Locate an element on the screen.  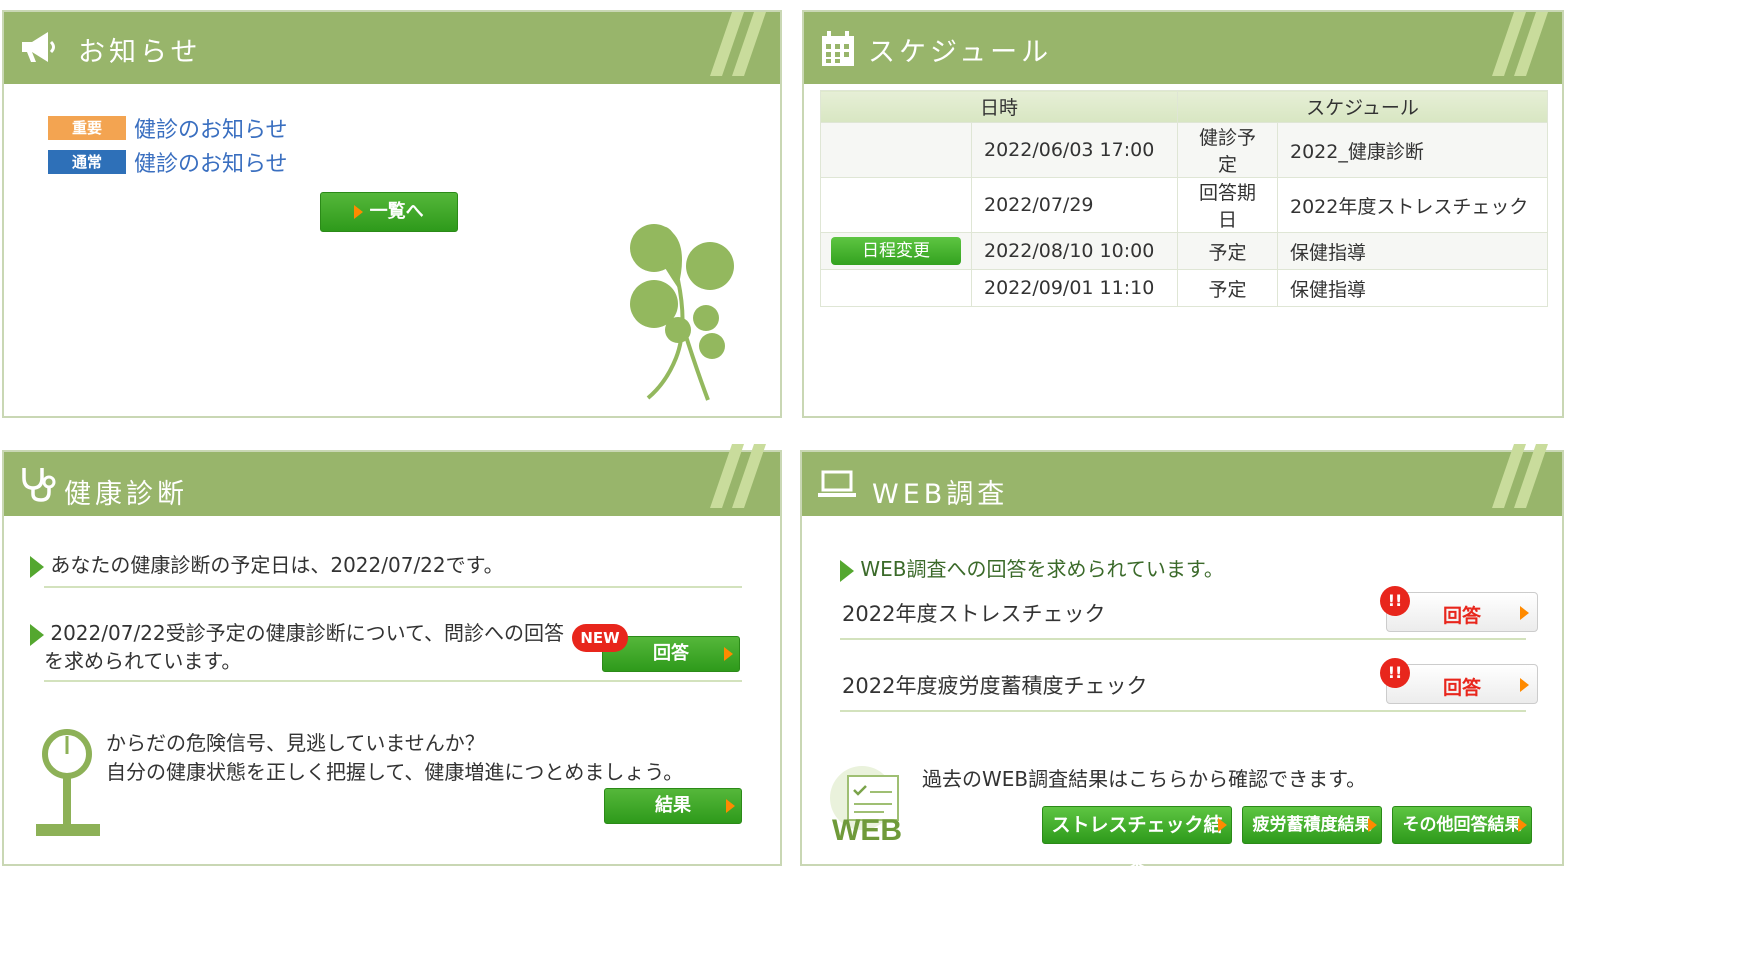
row-action-cell: 日程変更 is located at coordinates (896, 251).